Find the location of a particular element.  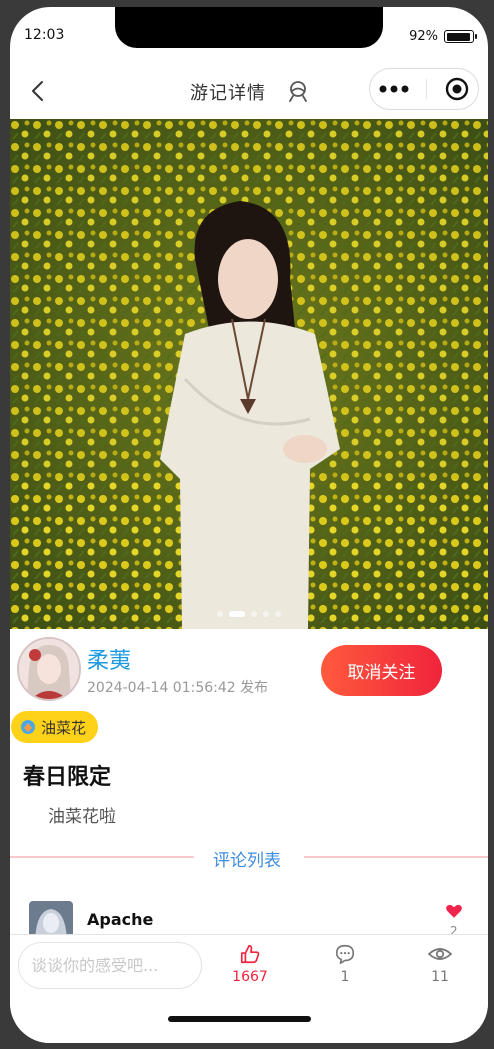

more-dots-icon is located at coordinates (394, 89).